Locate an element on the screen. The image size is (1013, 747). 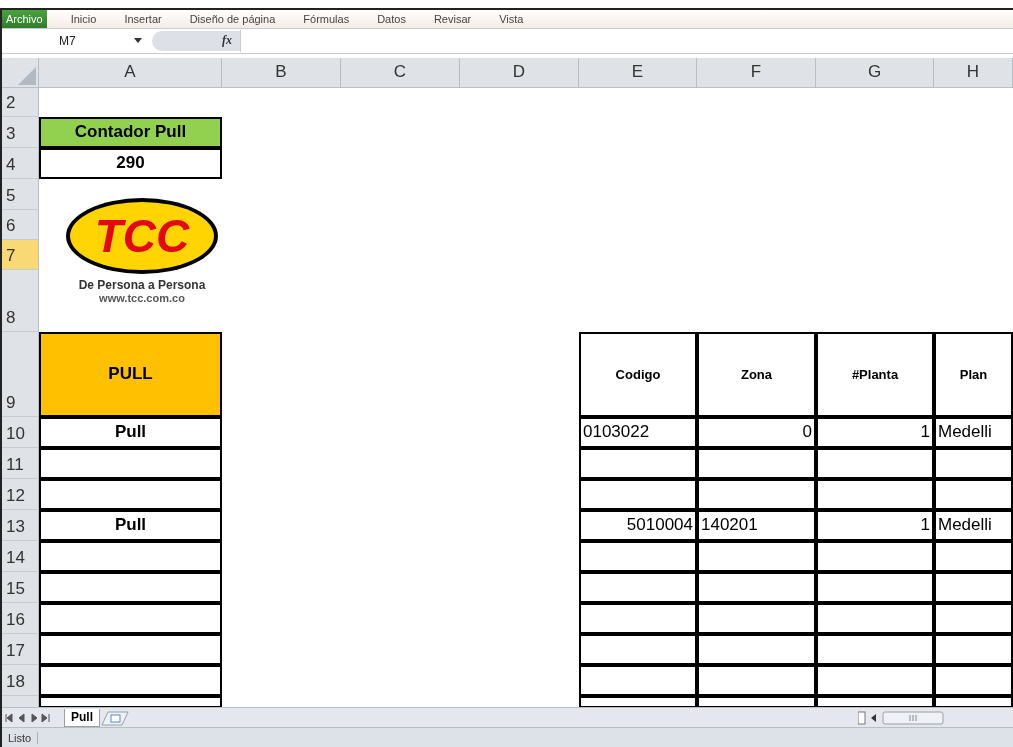
table-cell: Plan is located at coordinates (973, 374).